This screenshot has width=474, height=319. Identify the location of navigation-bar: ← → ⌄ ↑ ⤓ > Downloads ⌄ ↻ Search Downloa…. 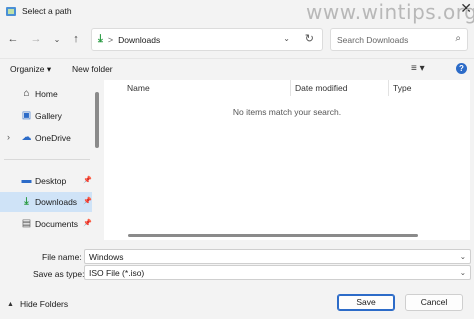
(237, 40).